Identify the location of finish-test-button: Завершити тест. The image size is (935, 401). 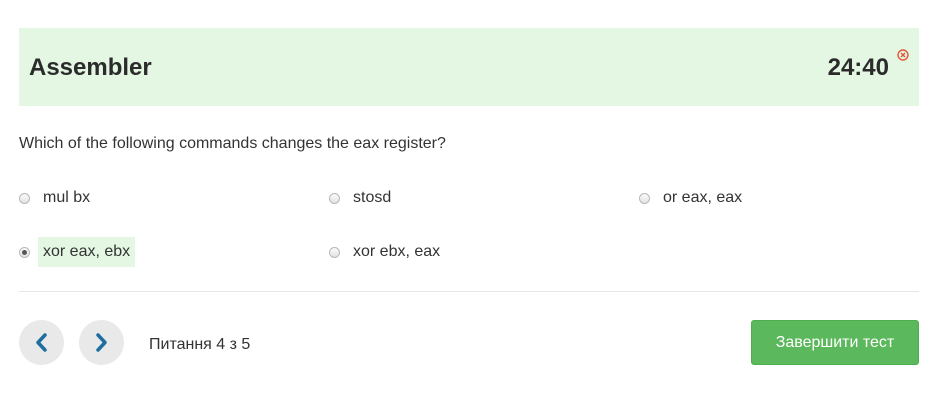
(835, 342).